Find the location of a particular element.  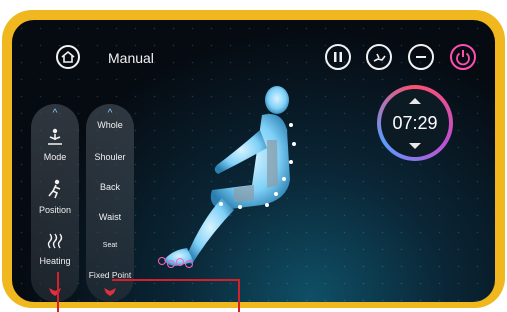

timer-dial: 07:29 is located at coordinates (415, 123).